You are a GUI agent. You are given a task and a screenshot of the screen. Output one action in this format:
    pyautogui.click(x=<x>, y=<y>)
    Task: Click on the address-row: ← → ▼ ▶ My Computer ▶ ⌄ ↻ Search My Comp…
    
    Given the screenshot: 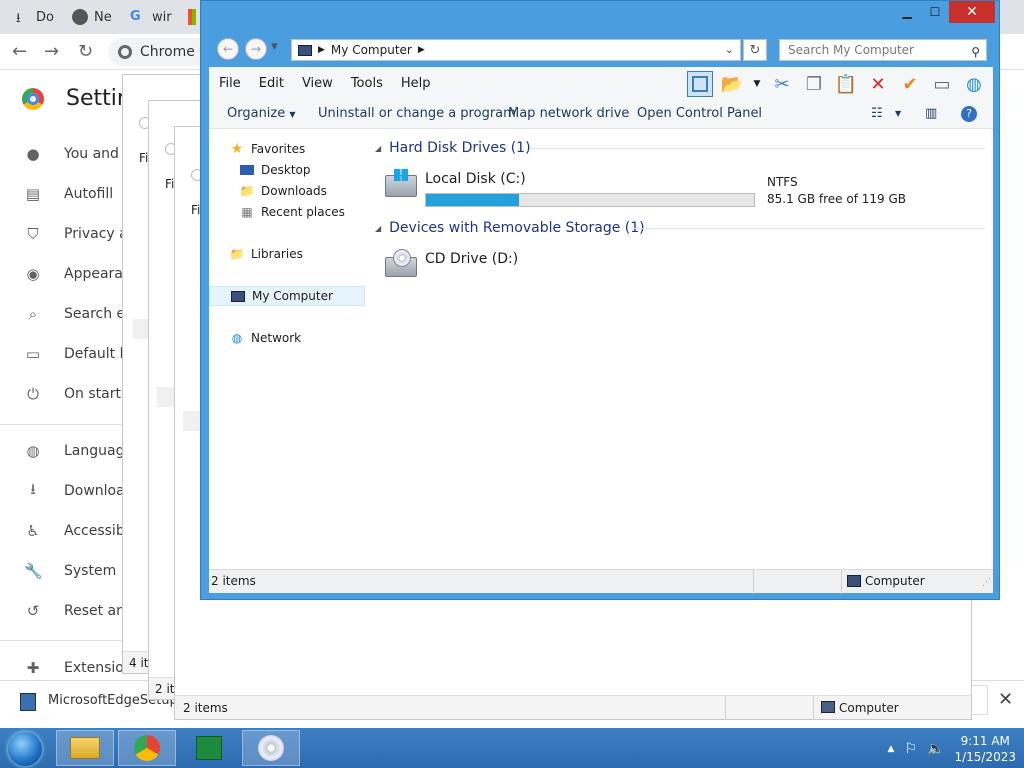 What is the action you would take?
    pyautogui.click(x=601, y=50)
    